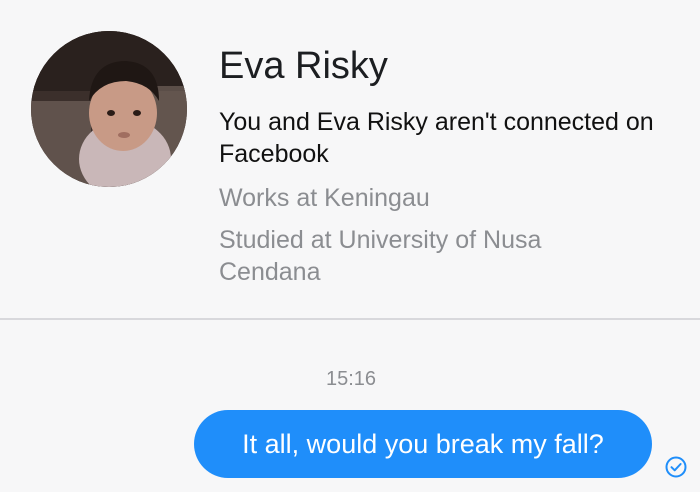 Image resolution: width=700 pixels, height=492 pixels. I want to click on message-timestamp: 15:16, so click(351, 379).